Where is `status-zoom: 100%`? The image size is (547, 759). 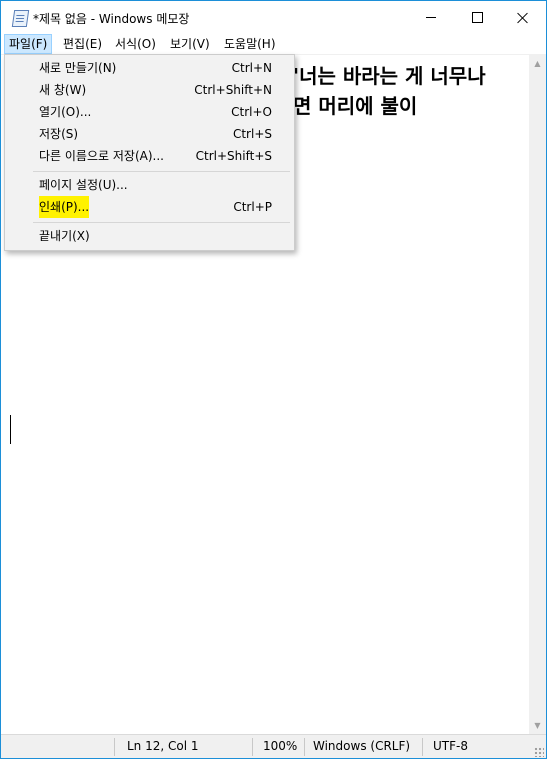
status-zoom: 100% is located at coordinates (280, 746).